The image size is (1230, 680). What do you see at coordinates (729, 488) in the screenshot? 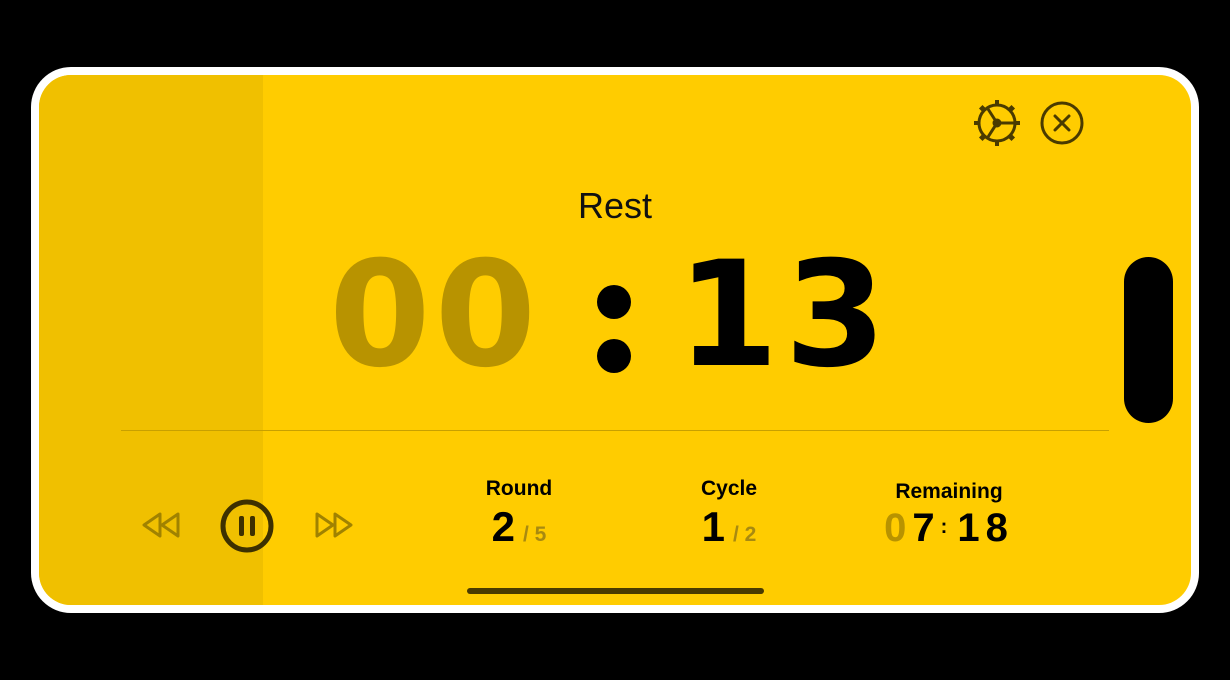
I see `cycle-label: Cycle` at bounding box center [729, 488].